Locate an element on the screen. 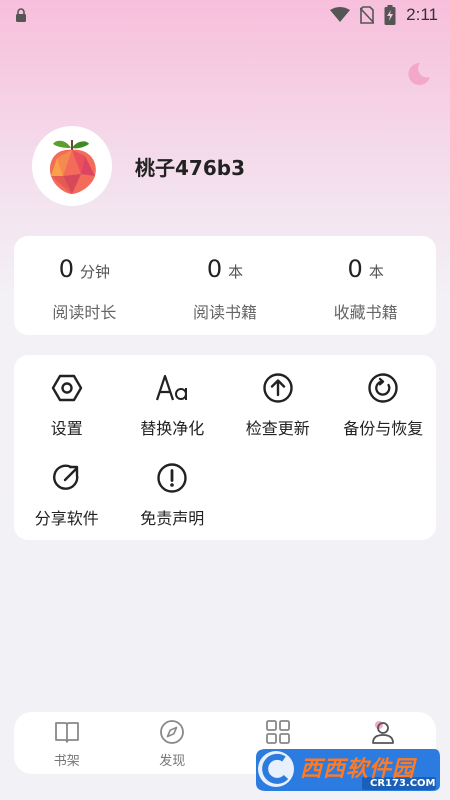 The image size is (450, 800). nav-discover: 发现 is located at coordinates (173, 743).